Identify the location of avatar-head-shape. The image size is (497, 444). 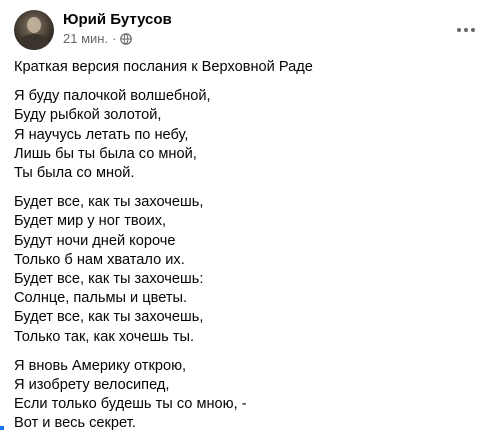
(34, 25).